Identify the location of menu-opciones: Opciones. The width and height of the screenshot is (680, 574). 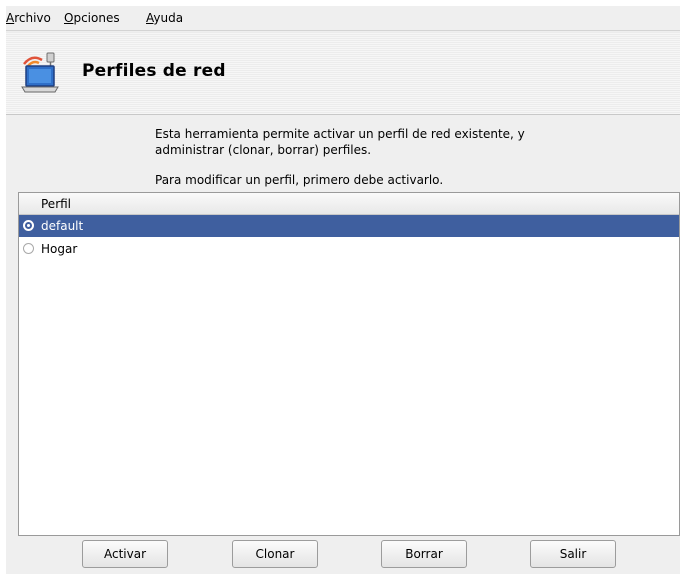
(92, 18).